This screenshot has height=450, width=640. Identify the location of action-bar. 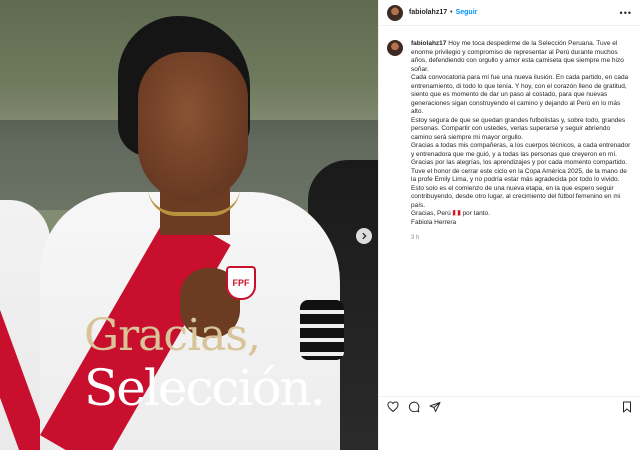
(509, 406).